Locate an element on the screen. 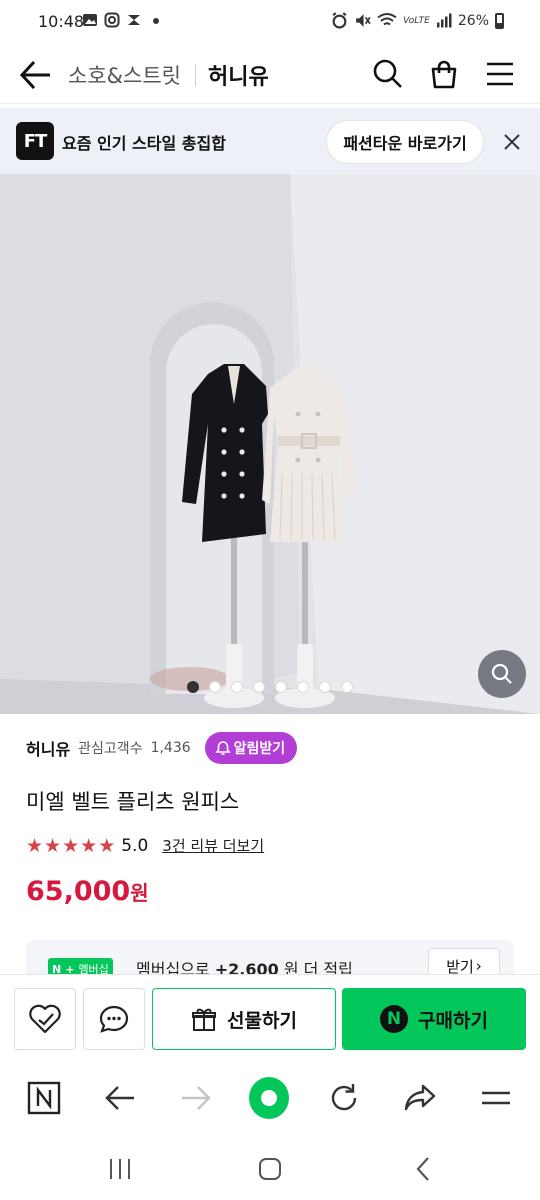 The height and width of the screenshot is (1200, 540). banner-text: 요즘 인기 스타일 총집합 is located at coordinates (144, 143).